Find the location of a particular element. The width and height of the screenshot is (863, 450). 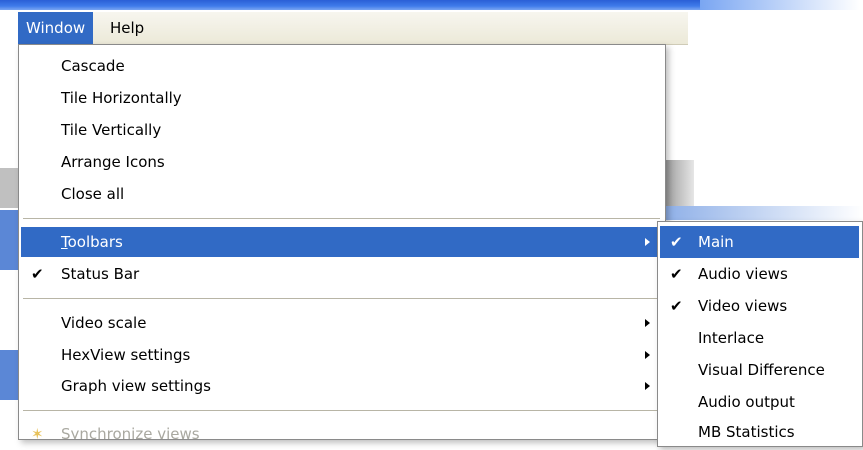

submenu-item-label: Visual Difference is located at coordinates (761, 370).